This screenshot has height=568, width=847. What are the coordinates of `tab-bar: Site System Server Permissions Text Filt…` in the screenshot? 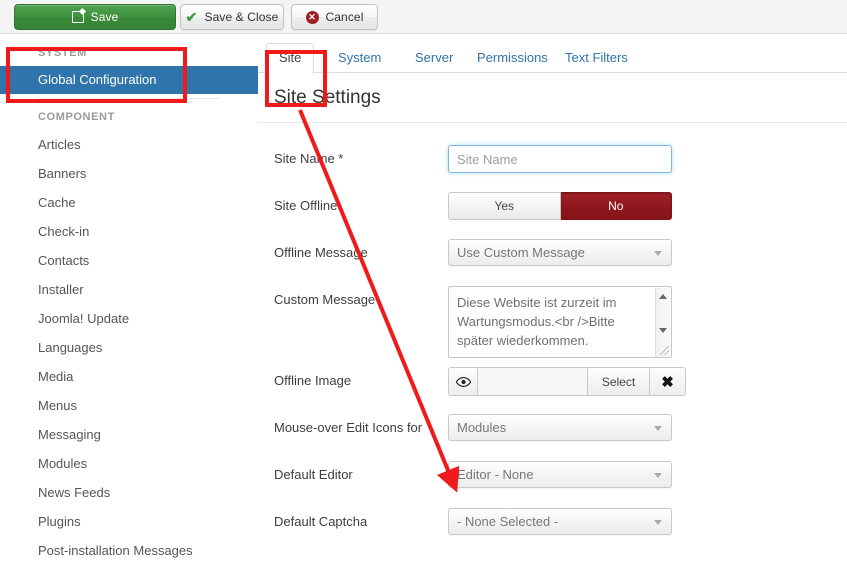 It's located at (552, 55).